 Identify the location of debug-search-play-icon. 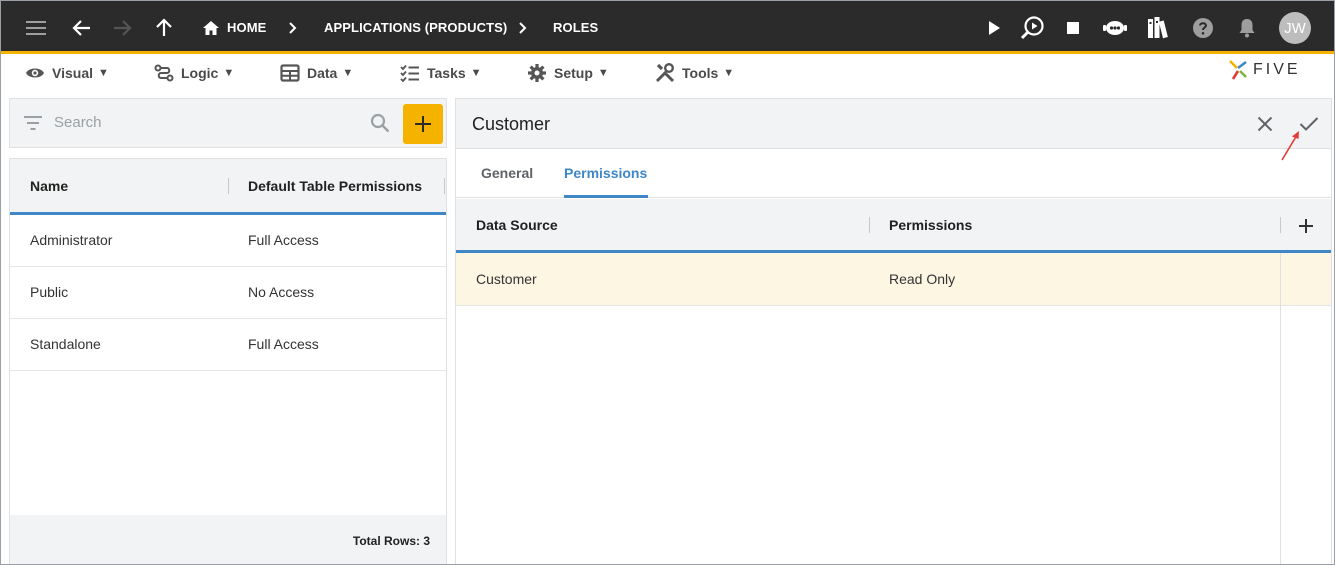
(1033, 27).